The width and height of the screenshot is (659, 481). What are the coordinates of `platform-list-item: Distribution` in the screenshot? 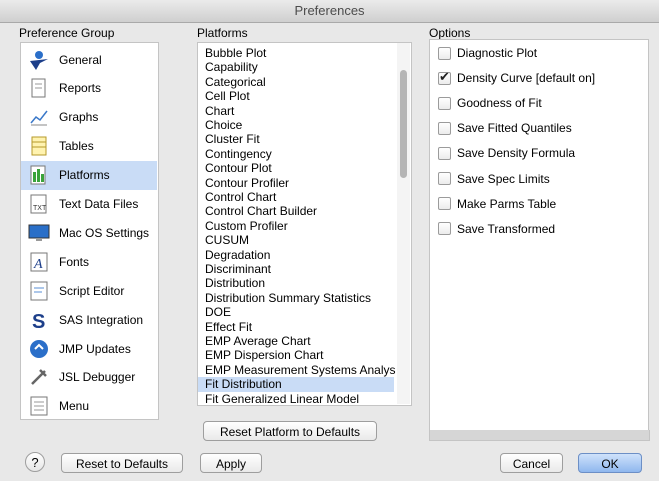 It's located at (296, 283).